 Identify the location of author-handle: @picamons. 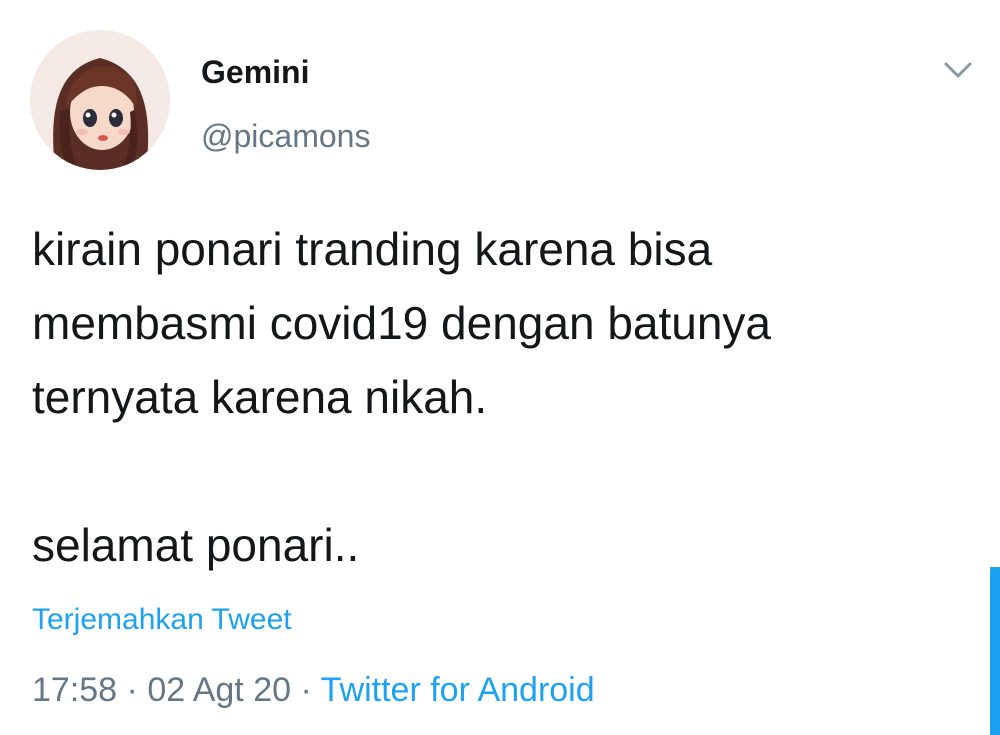
(285, 136).